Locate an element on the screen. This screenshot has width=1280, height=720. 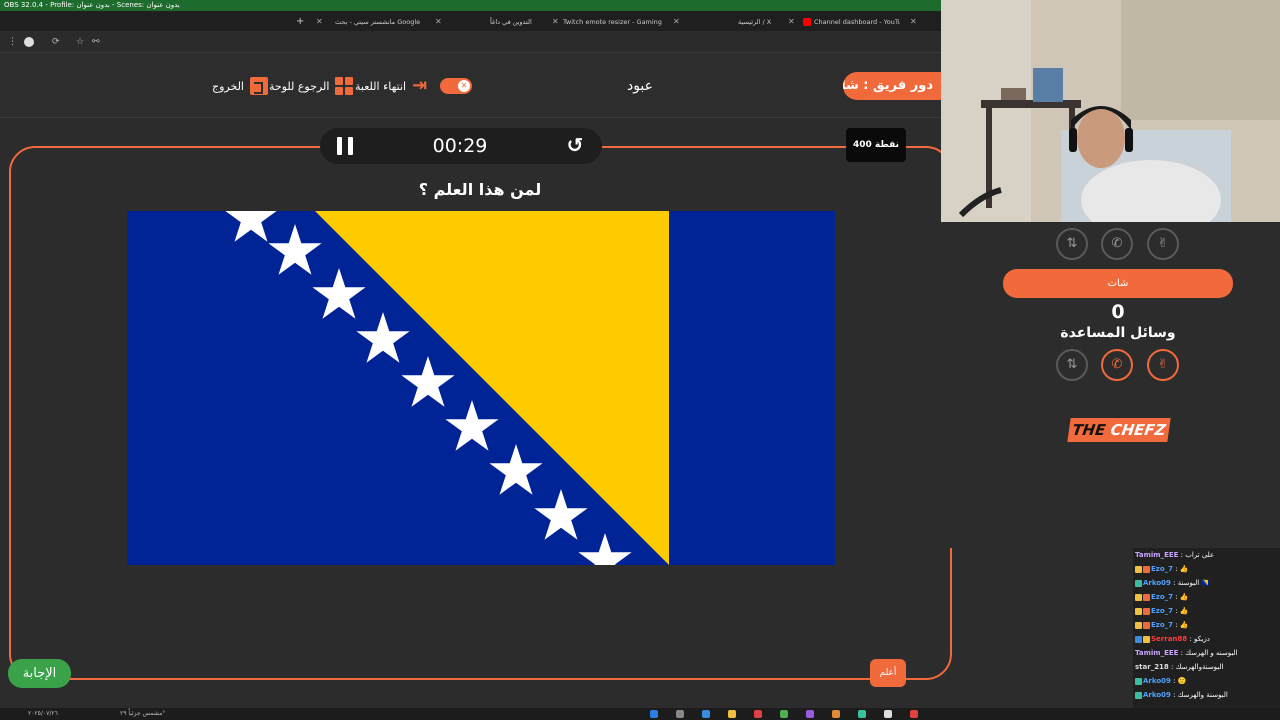
timer-display: 00:29 is located at coordinates (460, 146).